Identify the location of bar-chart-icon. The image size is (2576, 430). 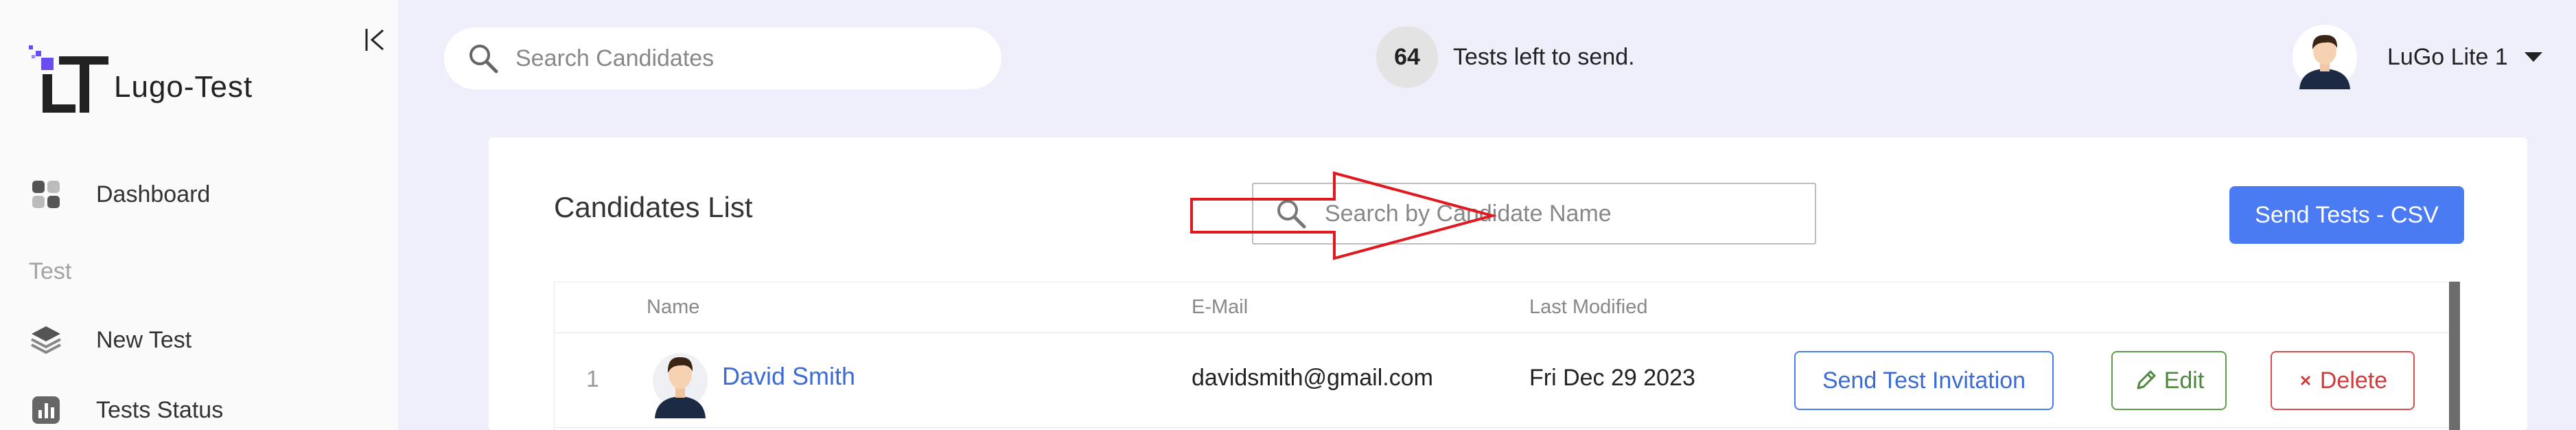
(46, 410).